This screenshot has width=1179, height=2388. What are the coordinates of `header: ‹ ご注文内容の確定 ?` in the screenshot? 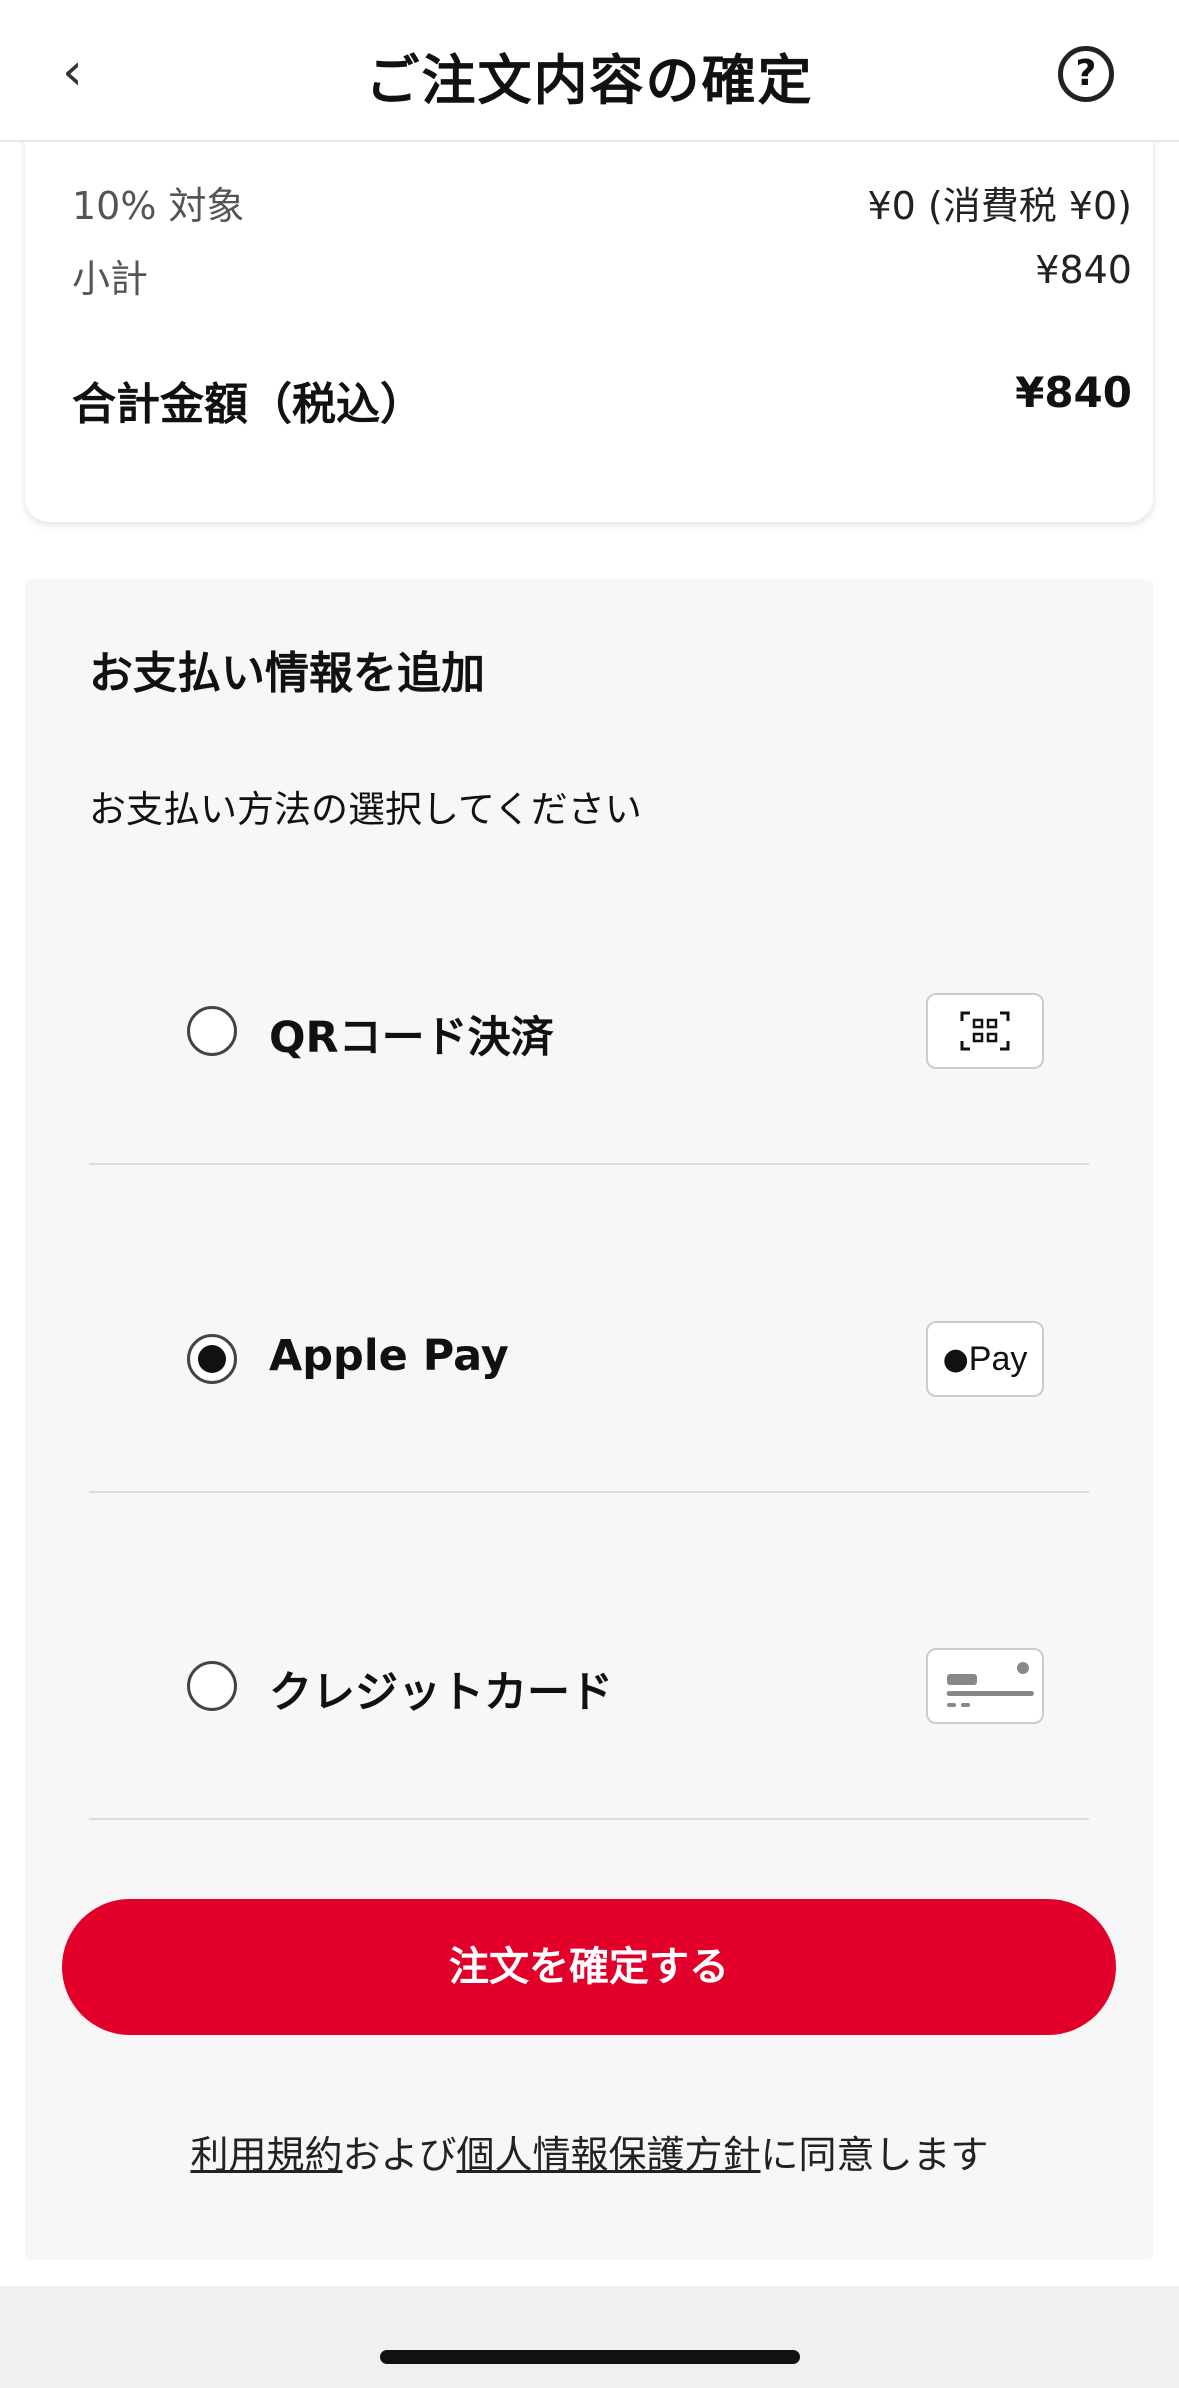 It's located at (589, 71).